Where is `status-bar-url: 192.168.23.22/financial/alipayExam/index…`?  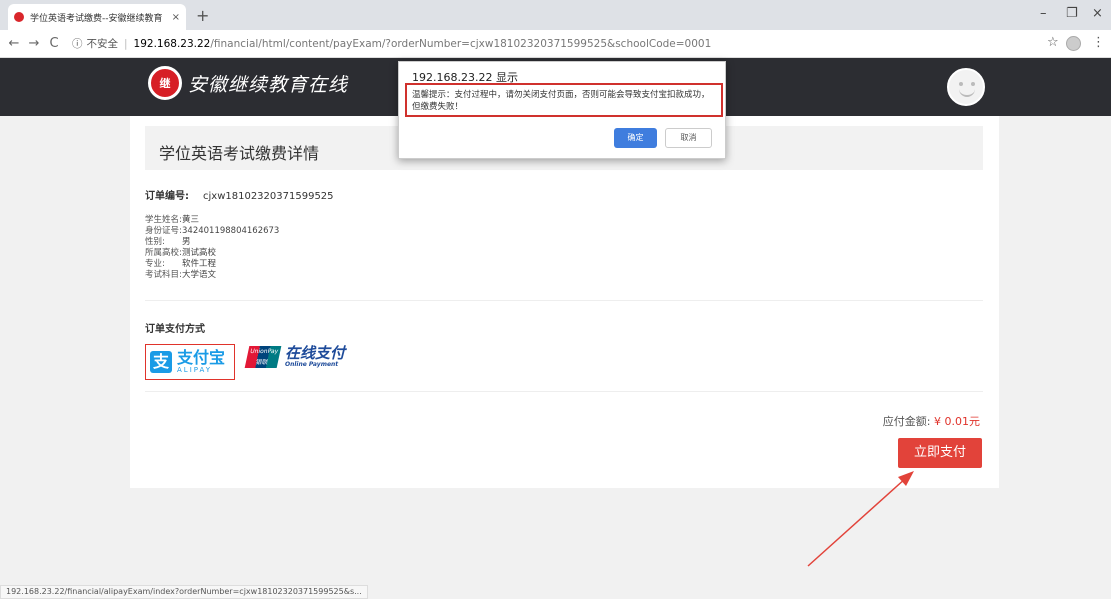
status-bar-url: 192.168.23.22/financial/alipayExam/index… is located at coordinates (184, 592).